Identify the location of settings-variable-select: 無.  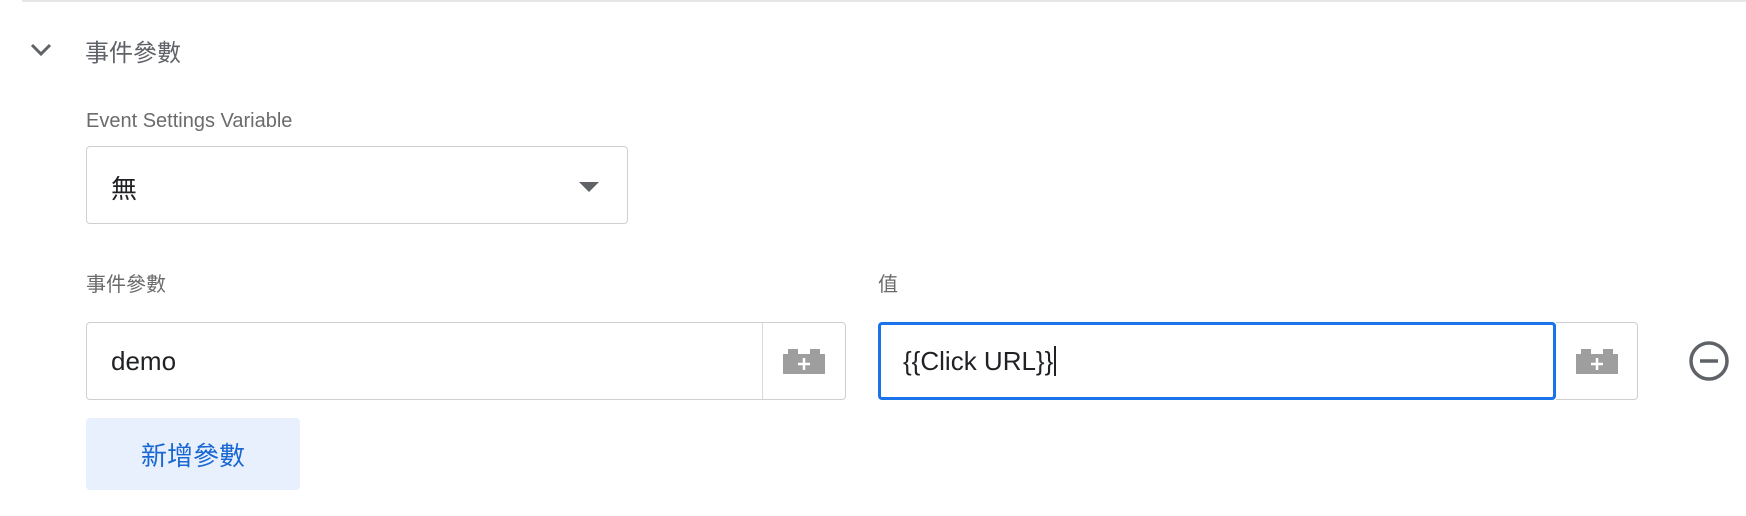
(357, 185).